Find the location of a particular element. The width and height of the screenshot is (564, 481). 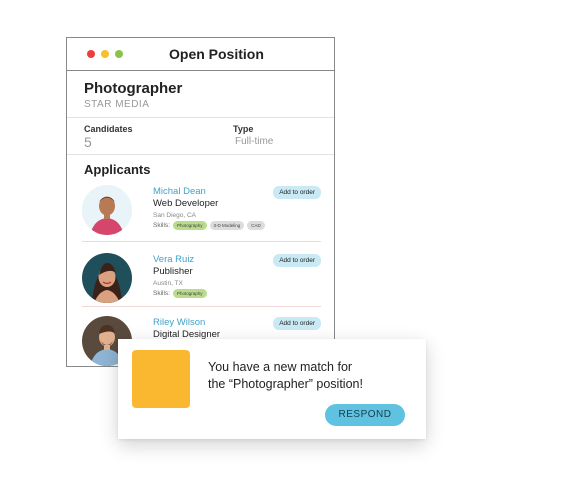

close-dot is located at coordinates (91, 54).